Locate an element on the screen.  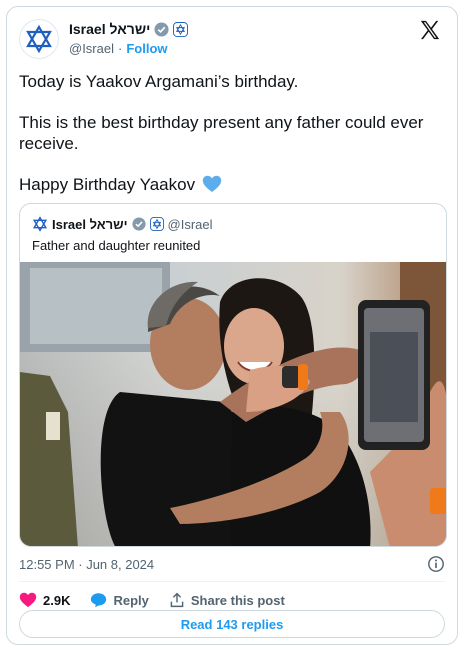
tweet-line-3: Happy Birthday Yaakov is located at coordinates (229, 184).